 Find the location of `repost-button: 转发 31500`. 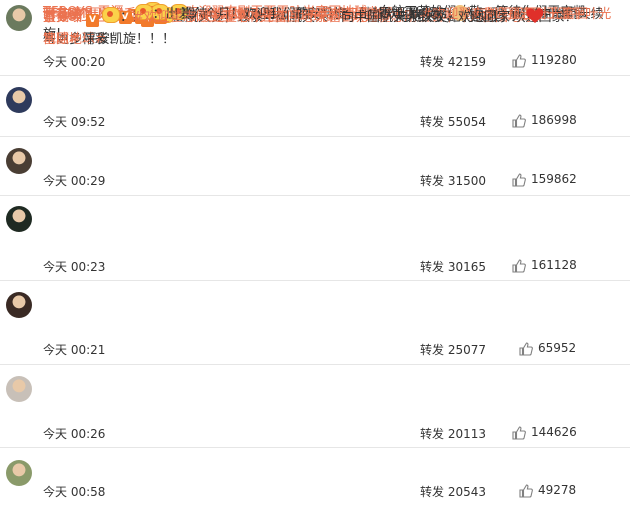

repost-button: 转发 31500 is located at coordinates (453, 180).